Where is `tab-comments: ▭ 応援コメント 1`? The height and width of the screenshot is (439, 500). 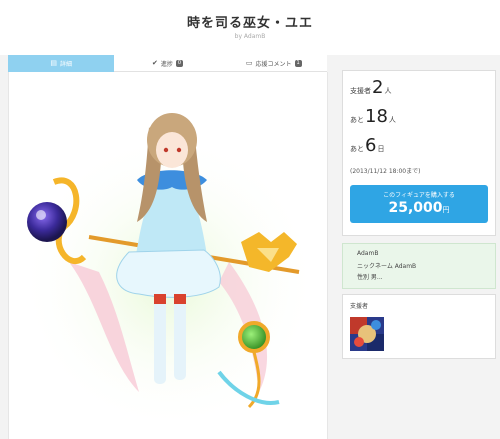
tab-comments: ▭ 応援コメント 1 is located at coordinates (273, 63).